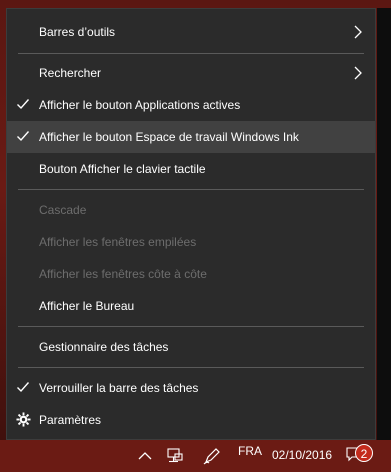 The width and height of the screenshot is (391, 472). What do you see at coordinates (63, 210) in the screenshot?
I see `menu-item-label: Cascade` at bounding box center [63, 210].